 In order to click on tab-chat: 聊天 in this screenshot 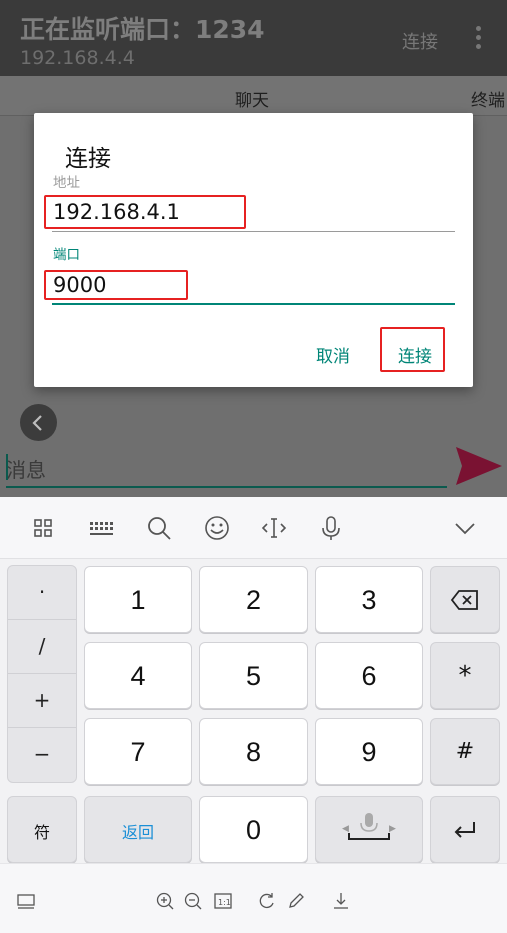, I will do `click(252, 98)`.